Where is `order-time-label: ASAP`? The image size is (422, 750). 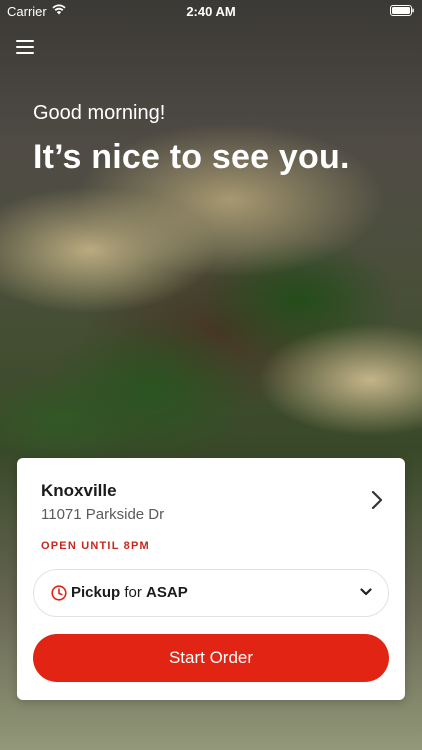
order-time-label: ASAP is located at coordinates (167, 592).